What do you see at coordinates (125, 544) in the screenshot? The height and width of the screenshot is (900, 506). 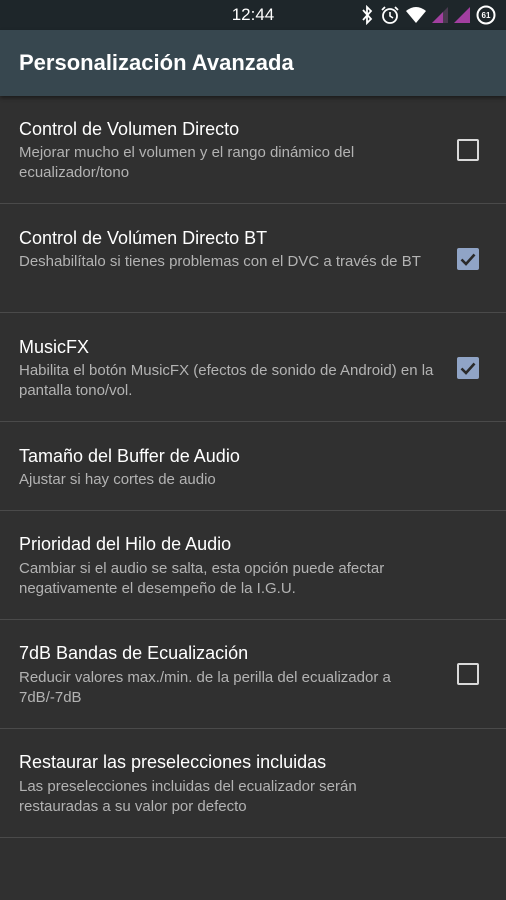 I see `setting-title: Prioridad del Hilo de Audio` at bounding box center [125, 544].